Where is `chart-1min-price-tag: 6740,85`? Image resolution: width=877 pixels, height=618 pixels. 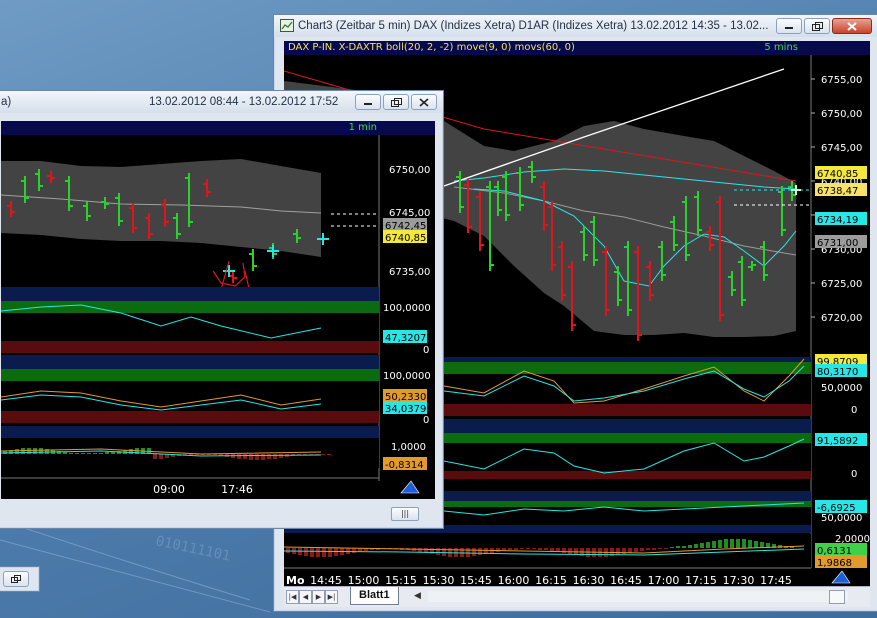 chart-1min-price-tag: 6740,85 is located at coordinates (405, 238).